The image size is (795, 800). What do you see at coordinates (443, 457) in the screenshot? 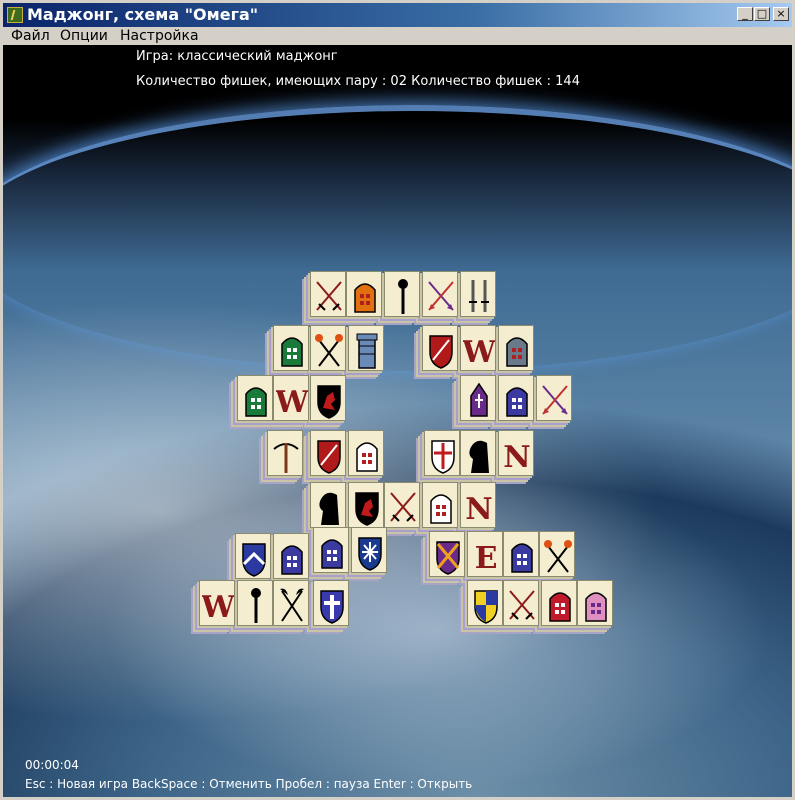
I see `shield-cross-icon` at bounding box center [443, 457].